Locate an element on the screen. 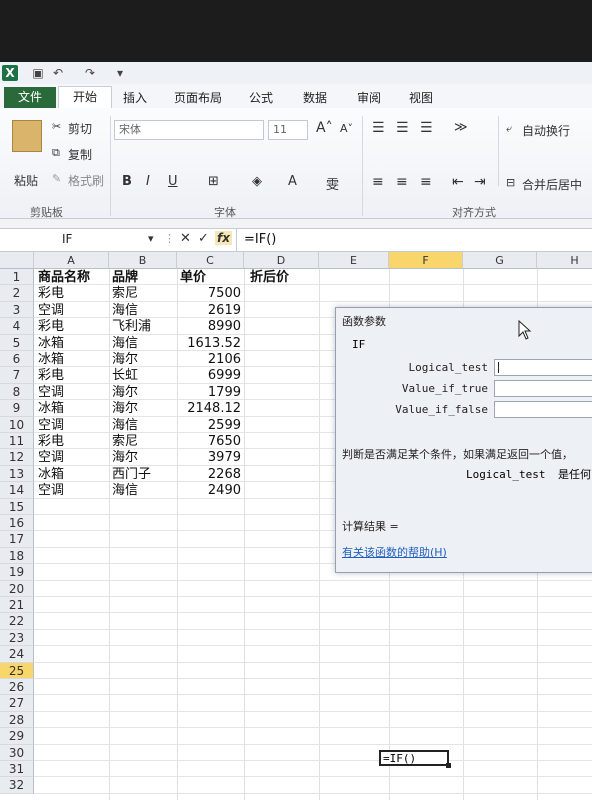  arg-value-if-true-input is located at coordinates (543, 388).